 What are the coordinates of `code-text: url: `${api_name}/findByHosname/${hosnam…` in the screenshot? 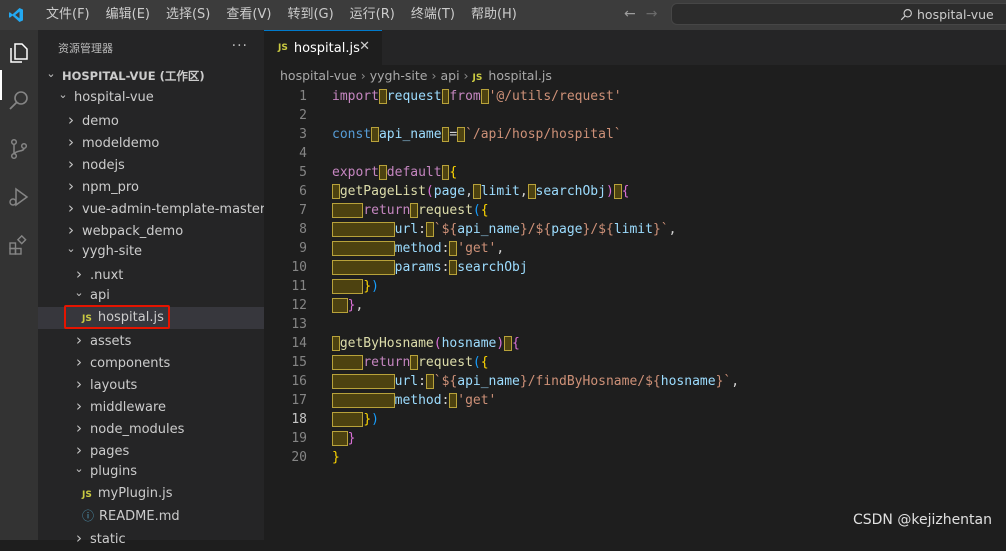 It's located at (535, 381).